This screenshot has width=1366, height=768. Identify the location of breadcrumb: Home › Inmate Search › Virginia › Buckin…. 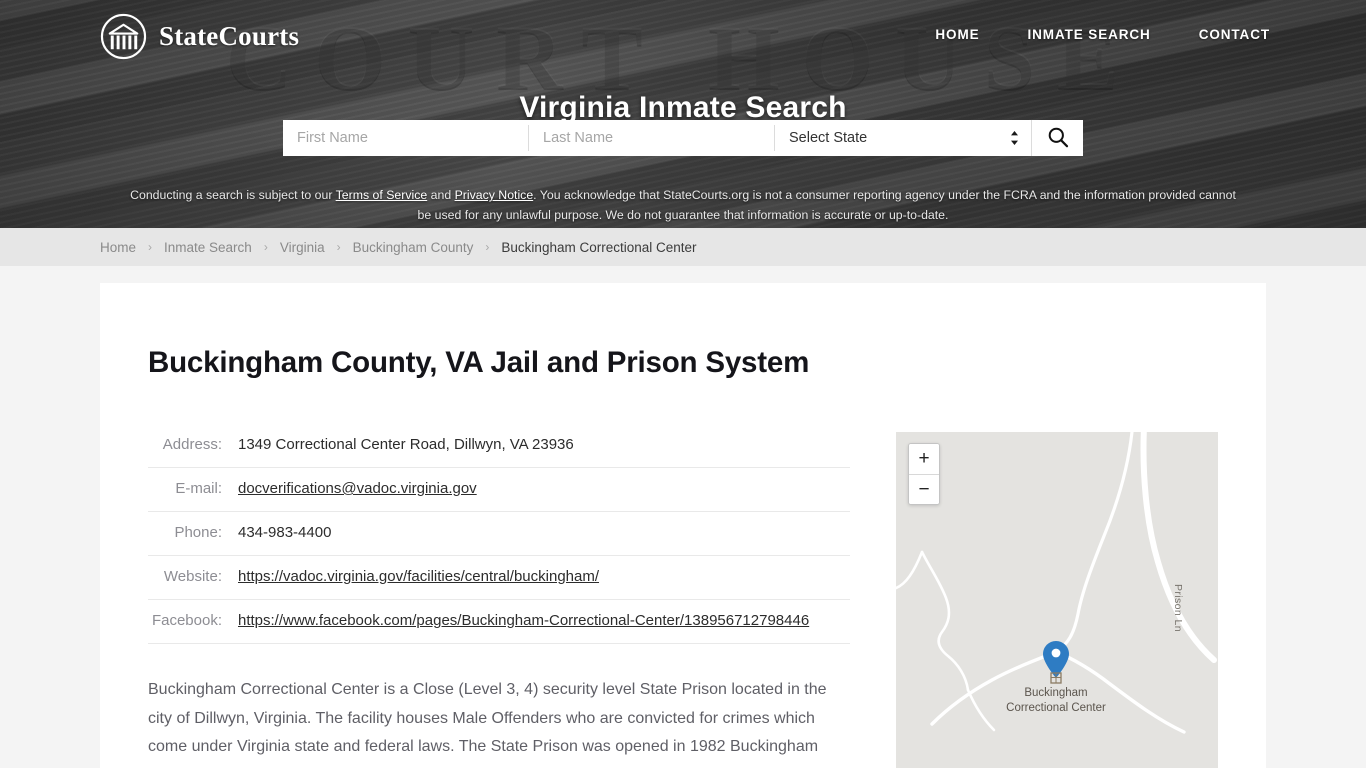
(683, 247).